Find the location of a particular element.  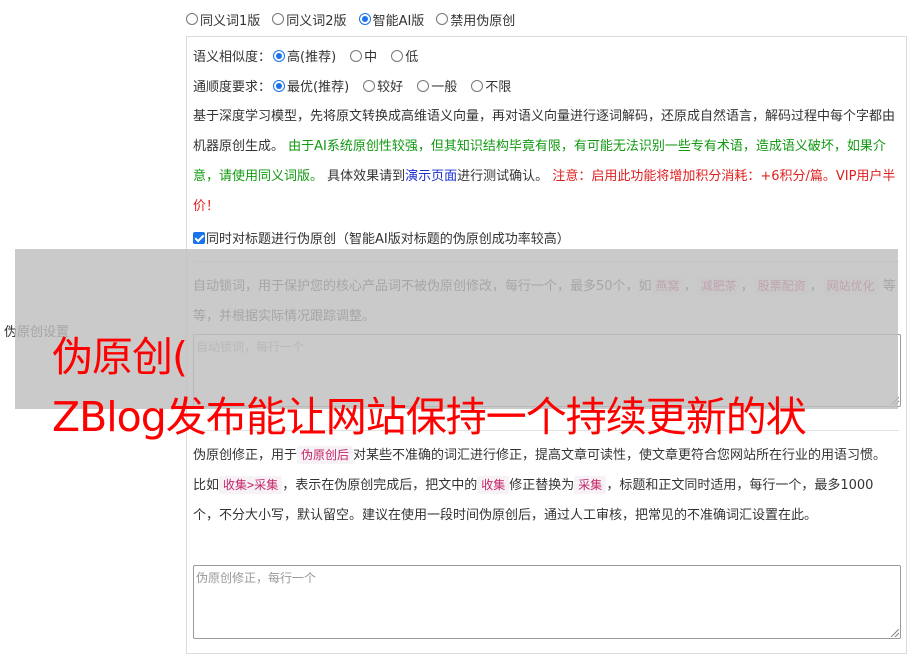

checkbox-checked-icon is located at coordinates (199, 237).